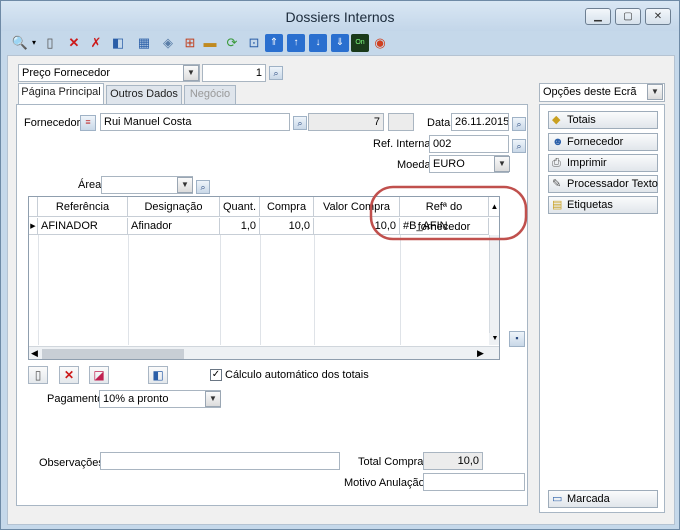 The height and width of the screenshot is (530, 680). I want to click on terminal-icon: On, so click(360, 43).